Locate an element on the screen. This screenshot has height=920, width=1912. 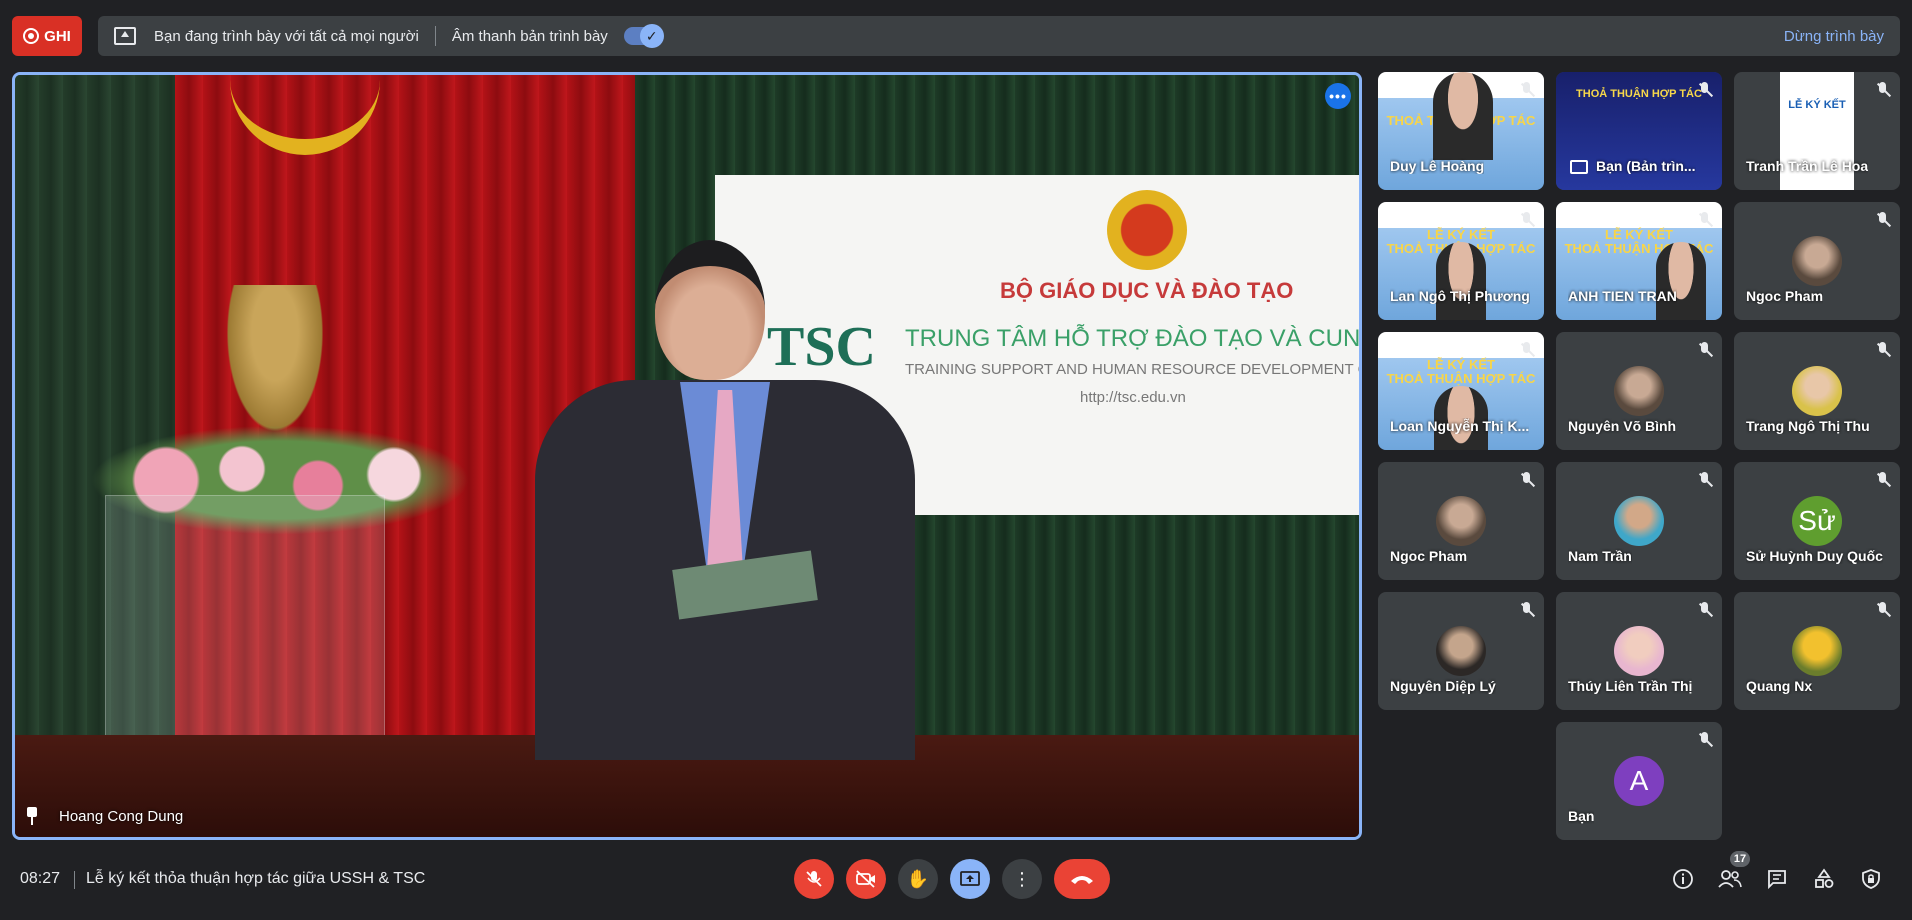
people-icon is located at coordinates (1730, 879).